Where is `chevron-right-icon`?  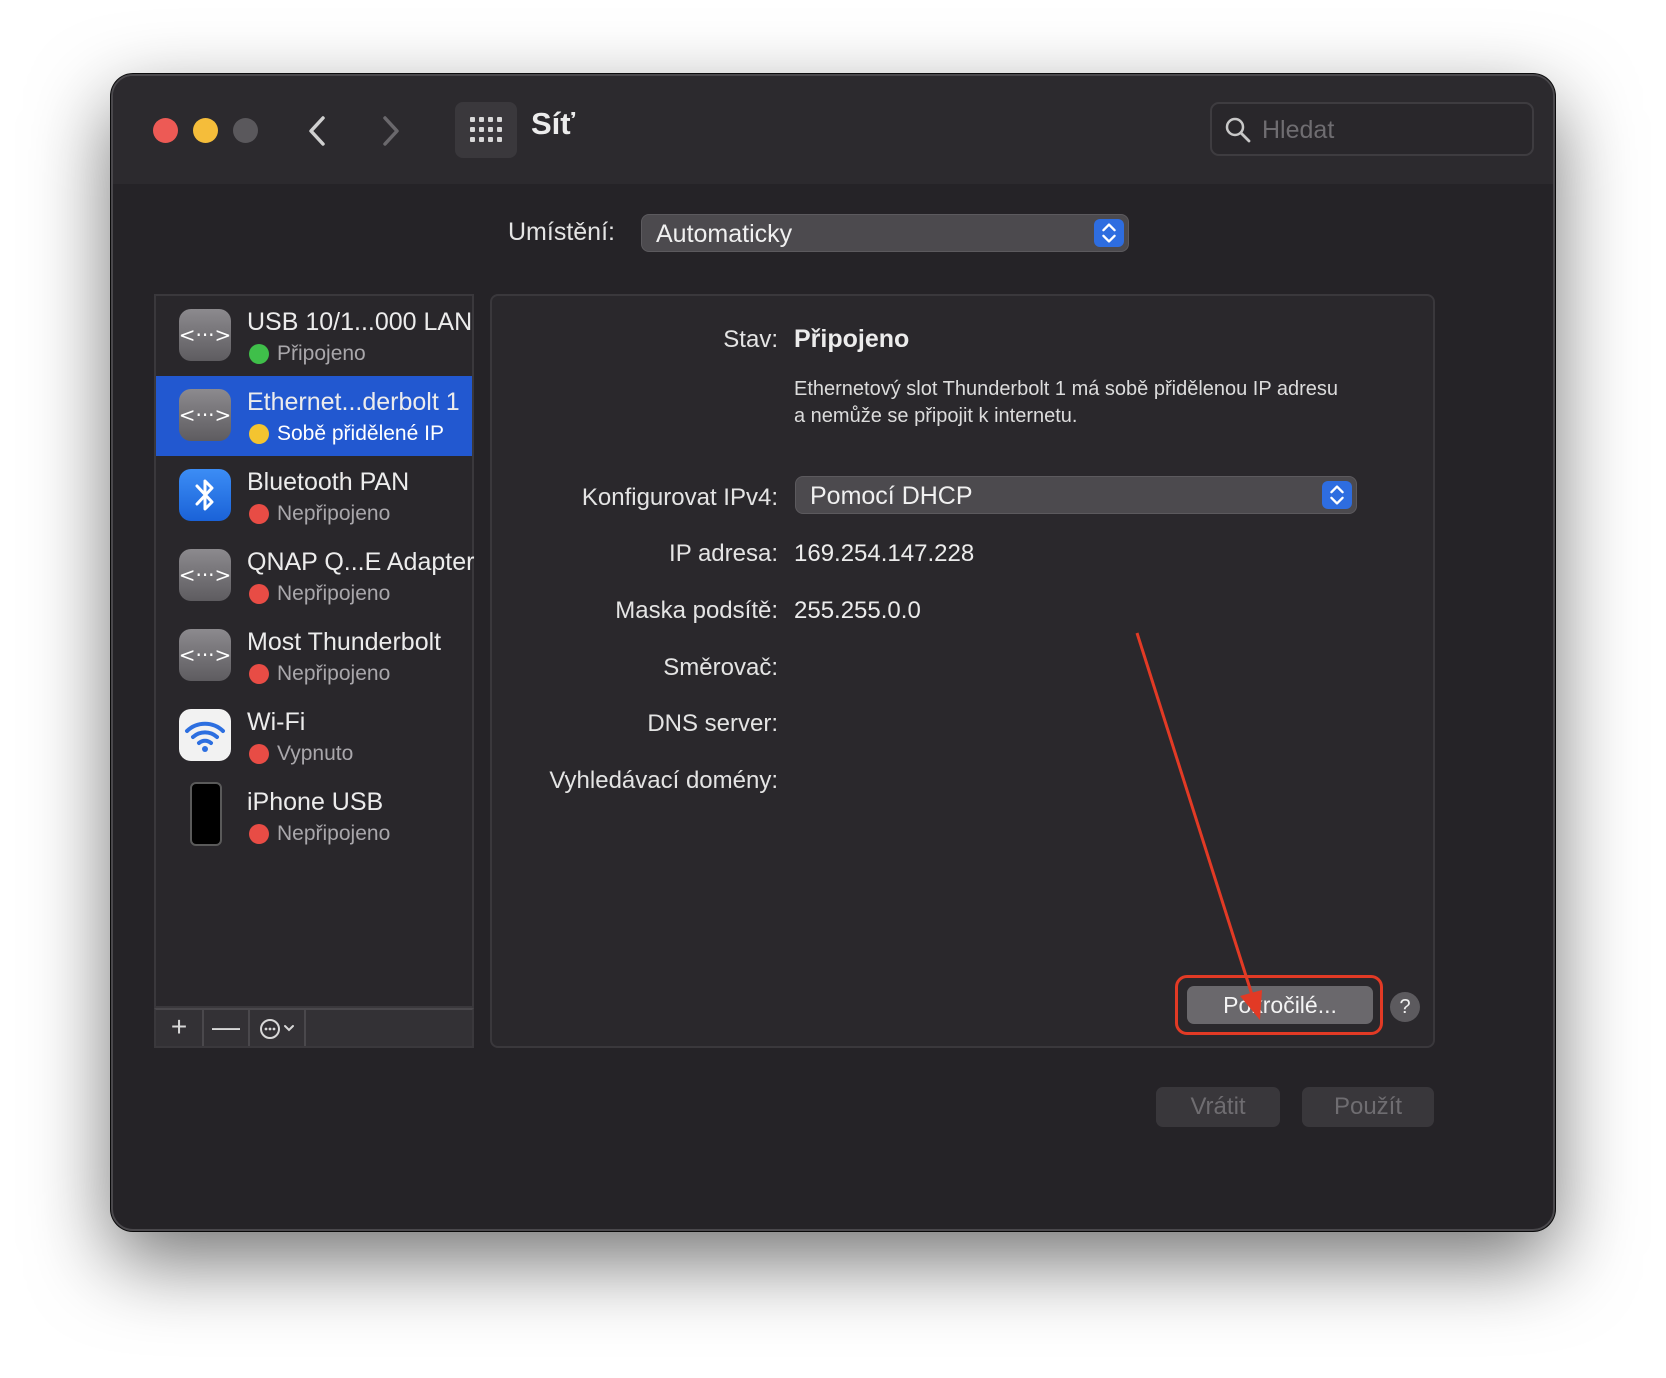 chevron-right-icon is located at coordinates (391, 131).